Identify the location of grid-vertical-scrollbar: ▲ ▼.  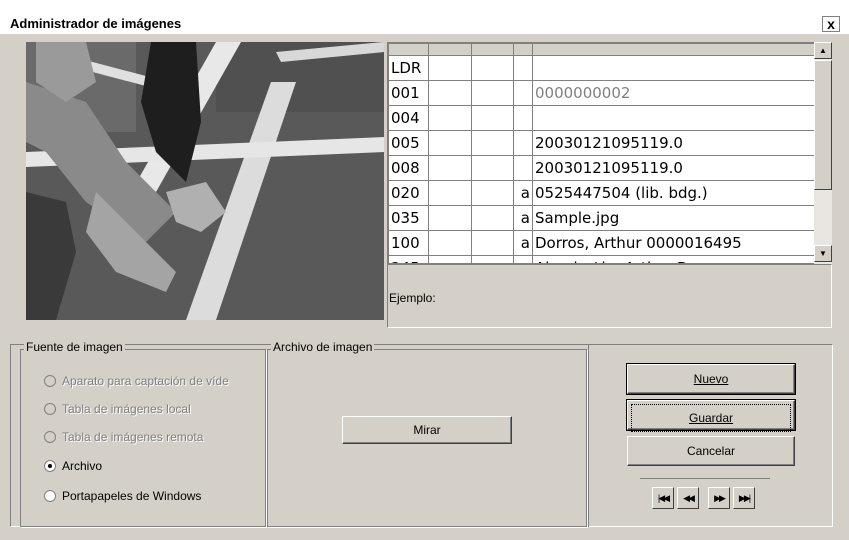
(823, 153).